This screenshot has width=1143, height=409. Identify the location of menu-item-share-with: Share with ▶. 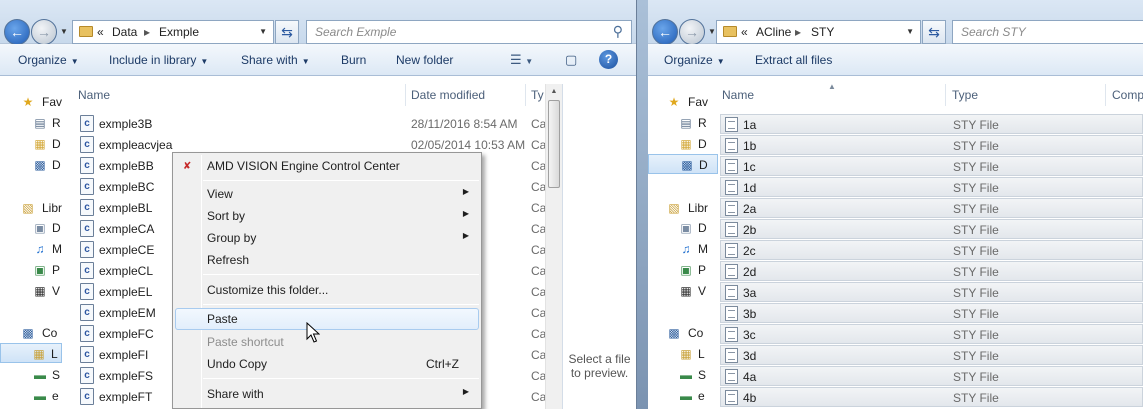
(327, 394).